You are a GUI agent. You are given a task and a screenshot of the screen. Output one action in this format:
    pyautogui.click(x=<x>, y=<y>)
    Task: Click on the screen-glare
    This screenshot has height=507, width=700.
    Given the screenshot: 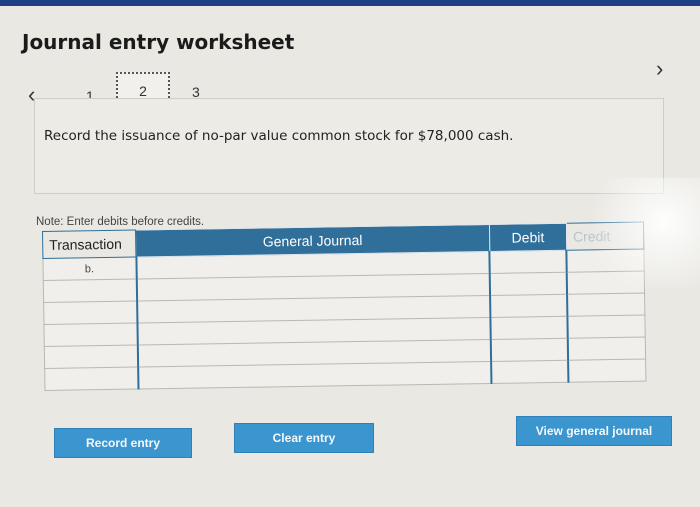 What is the action you would take?
    pyautogui.click(x=640, y=233)
    